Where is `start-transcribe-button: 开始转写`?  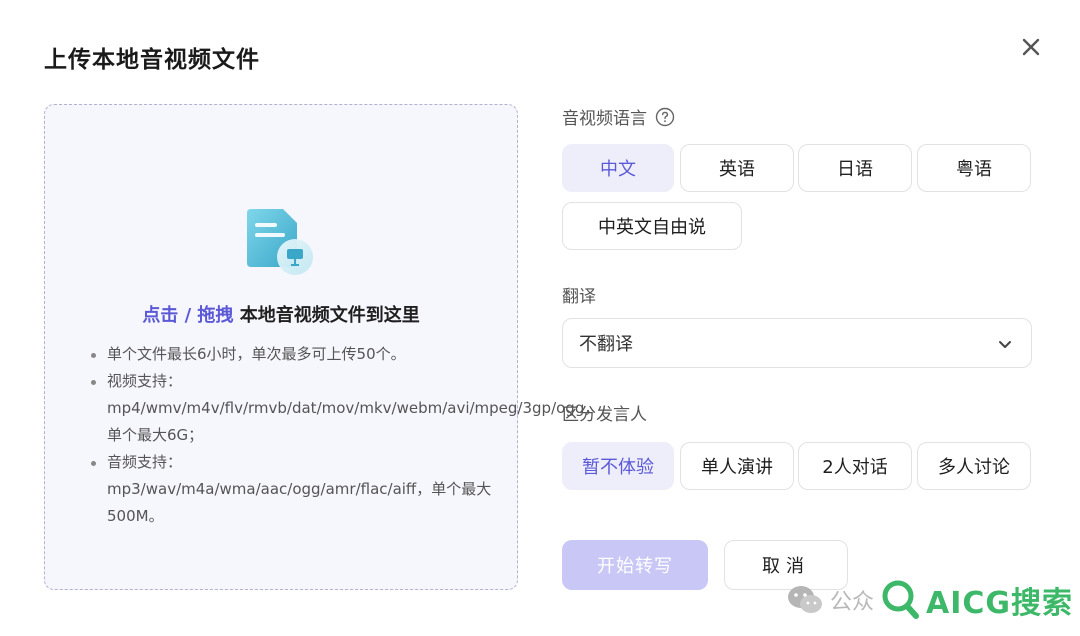 start-transcribe-button: 开始转写 is located at coordinates (635, 565).